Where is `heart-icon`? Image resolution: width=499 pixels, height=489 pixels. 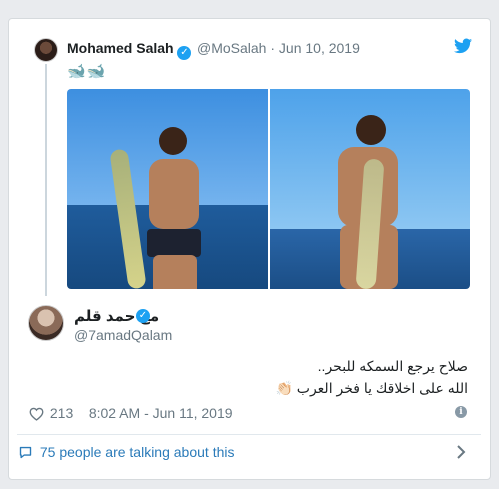
heart-icon is located at coordinates (36, 414).